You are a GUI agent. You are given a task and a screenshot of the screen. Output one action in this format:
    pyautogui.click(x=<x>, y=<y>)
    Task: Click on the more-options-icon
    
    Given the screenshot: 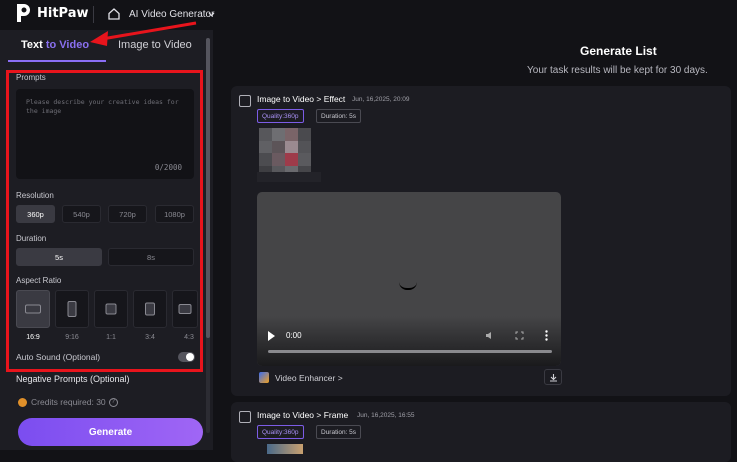 What is the action you would take?
    pyautogui.click(x=546, y=335)
    